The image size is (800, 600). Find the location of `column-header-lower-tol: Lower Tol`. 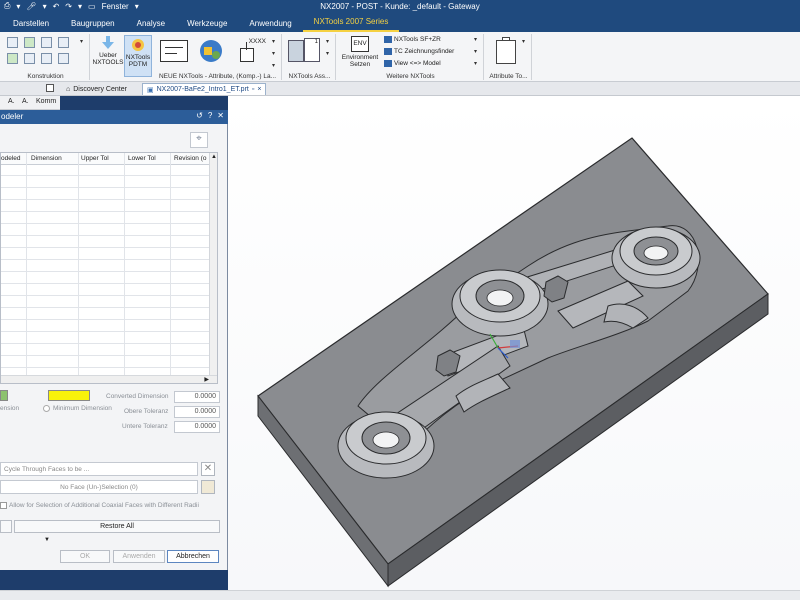

column-header-lower-tol: Lower Tol is located at coordinates (142, 158).